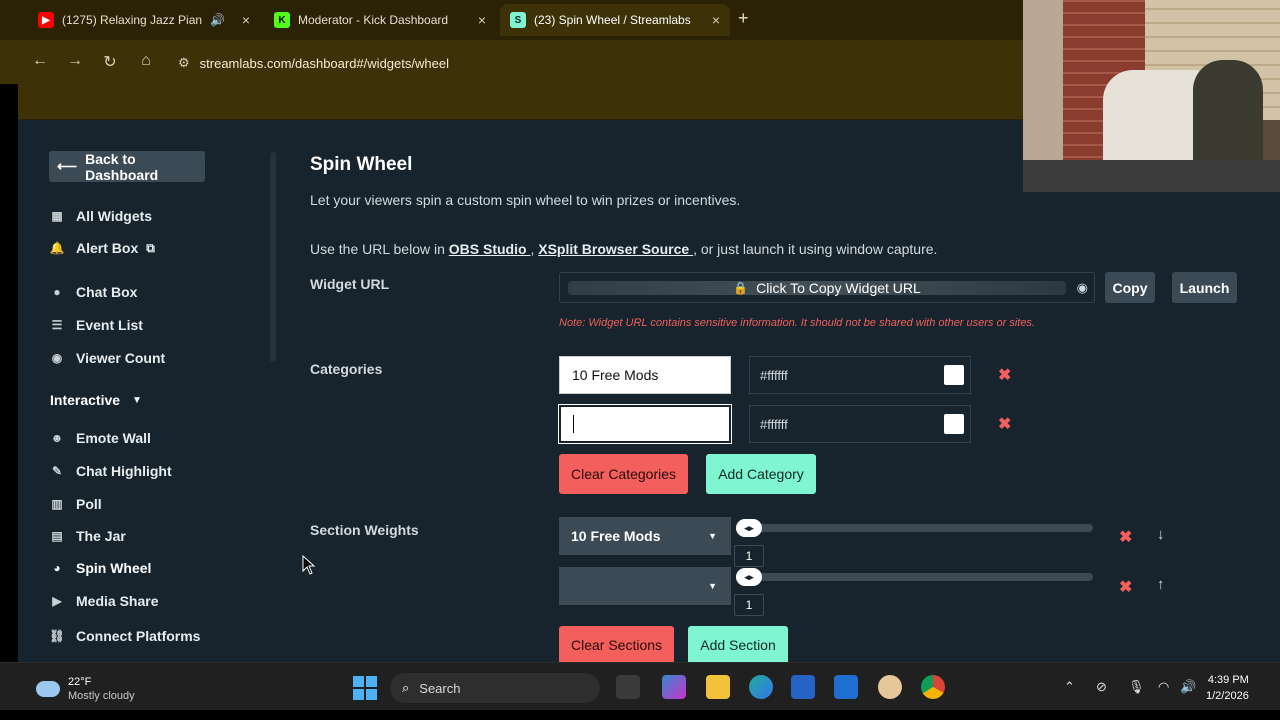 The width and height of the screenshot is (1280, 720). I want to click on taskbar-clock: 4:39 PM 1/2/2026, so click(1227, 688).